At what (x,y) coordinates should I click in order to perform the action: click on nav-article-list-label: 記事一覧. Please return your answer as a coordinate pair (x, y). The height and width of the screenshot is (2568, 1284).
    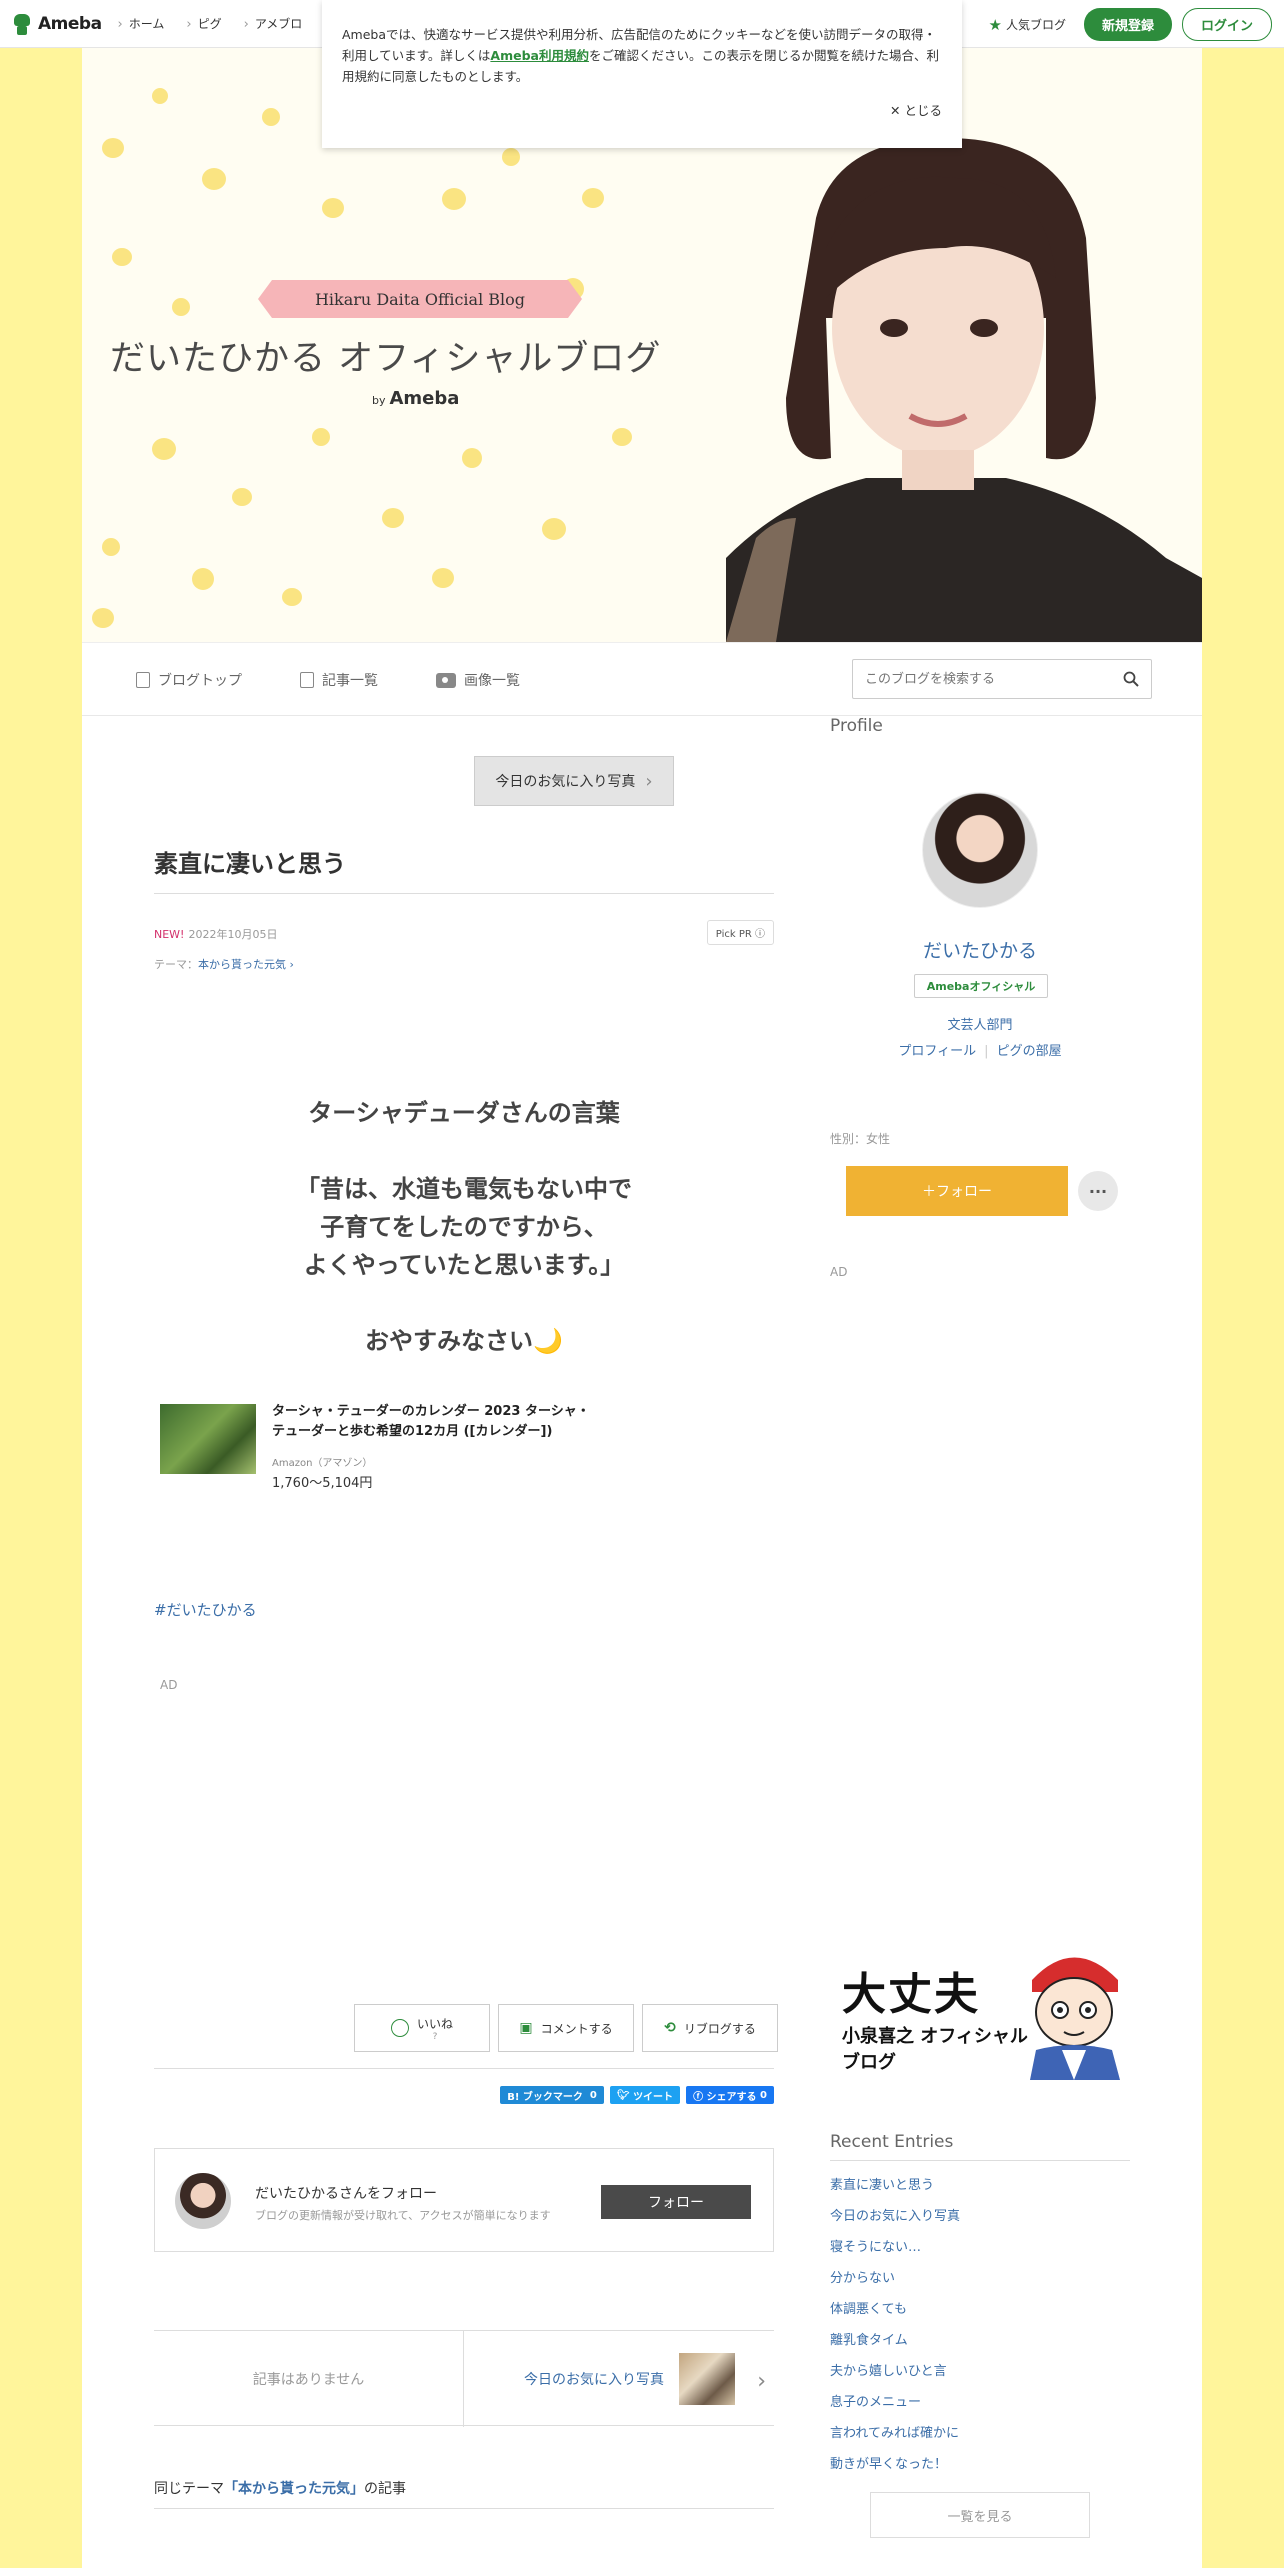
    Looking at the image, I should click on (350, 681).